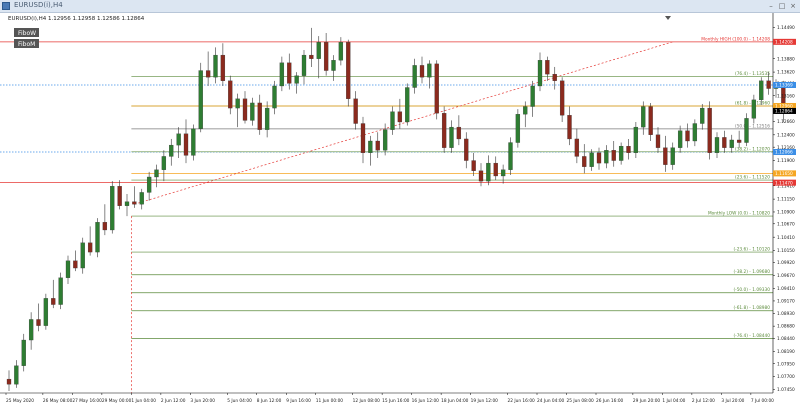  I want to click on price-axis-label: 1.09170, so click(786, 302).